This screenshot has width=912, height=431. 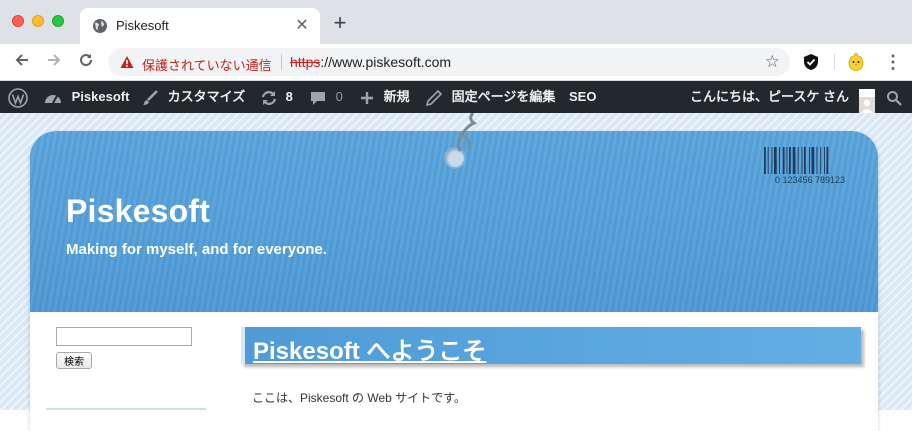 I want to click on customize-menu: カスタマイズ, so click(x=193, y=97).